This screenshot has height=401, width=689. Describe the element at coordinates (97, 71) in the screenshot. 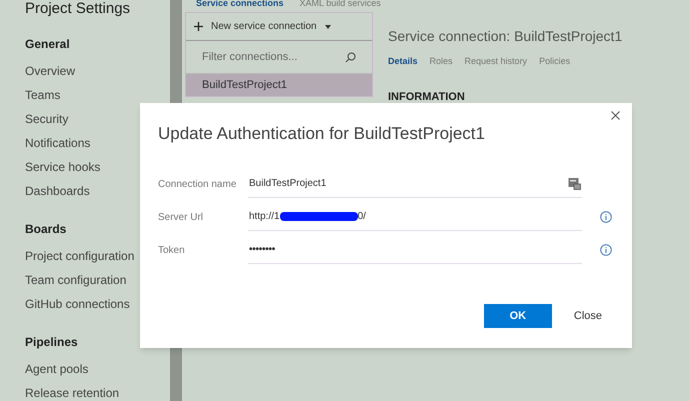

I see `sidebar-item: Overview` at that location.